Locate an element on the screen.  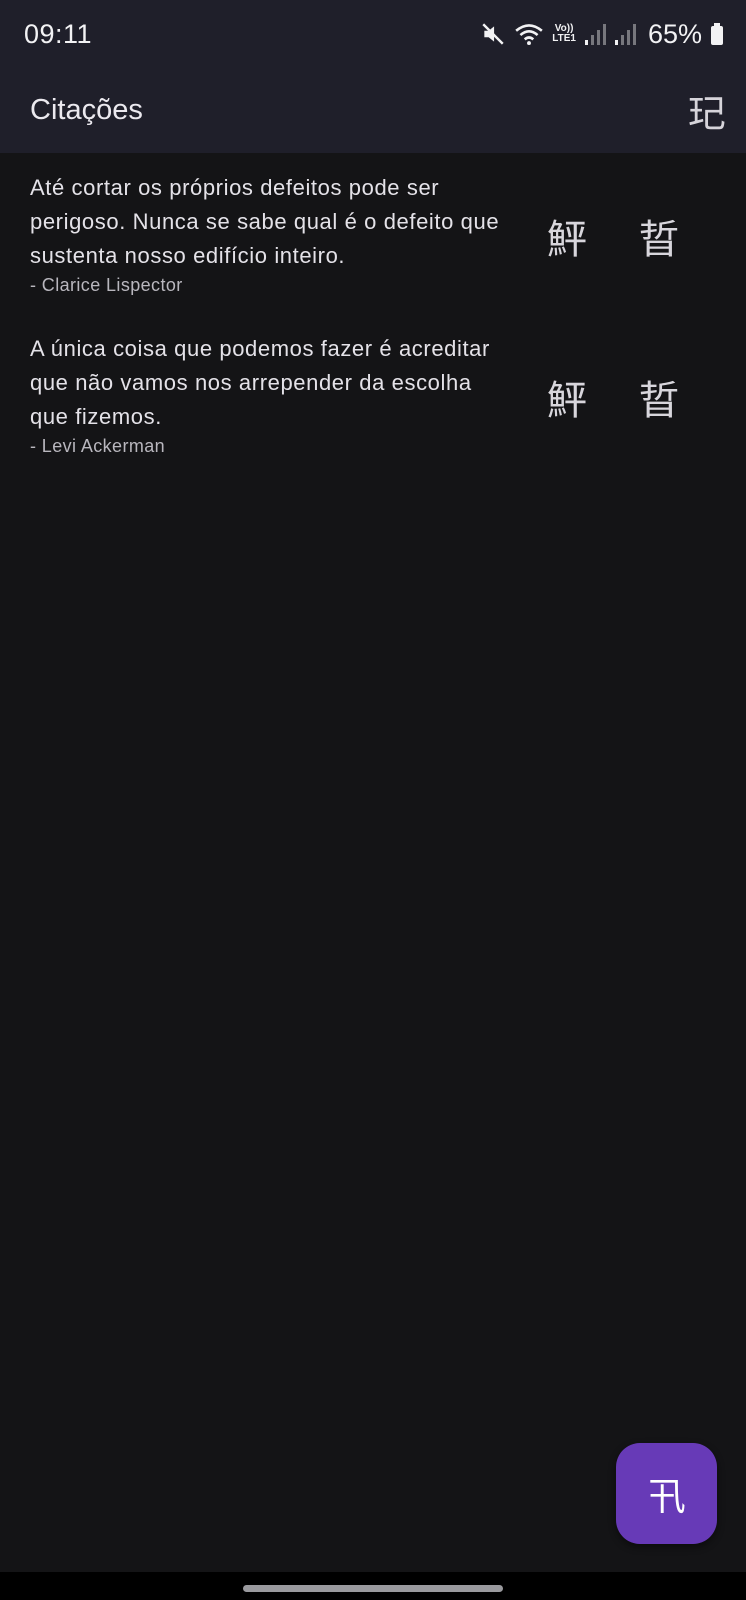
battery-percent: 65% is located at coordinates (674, 33).